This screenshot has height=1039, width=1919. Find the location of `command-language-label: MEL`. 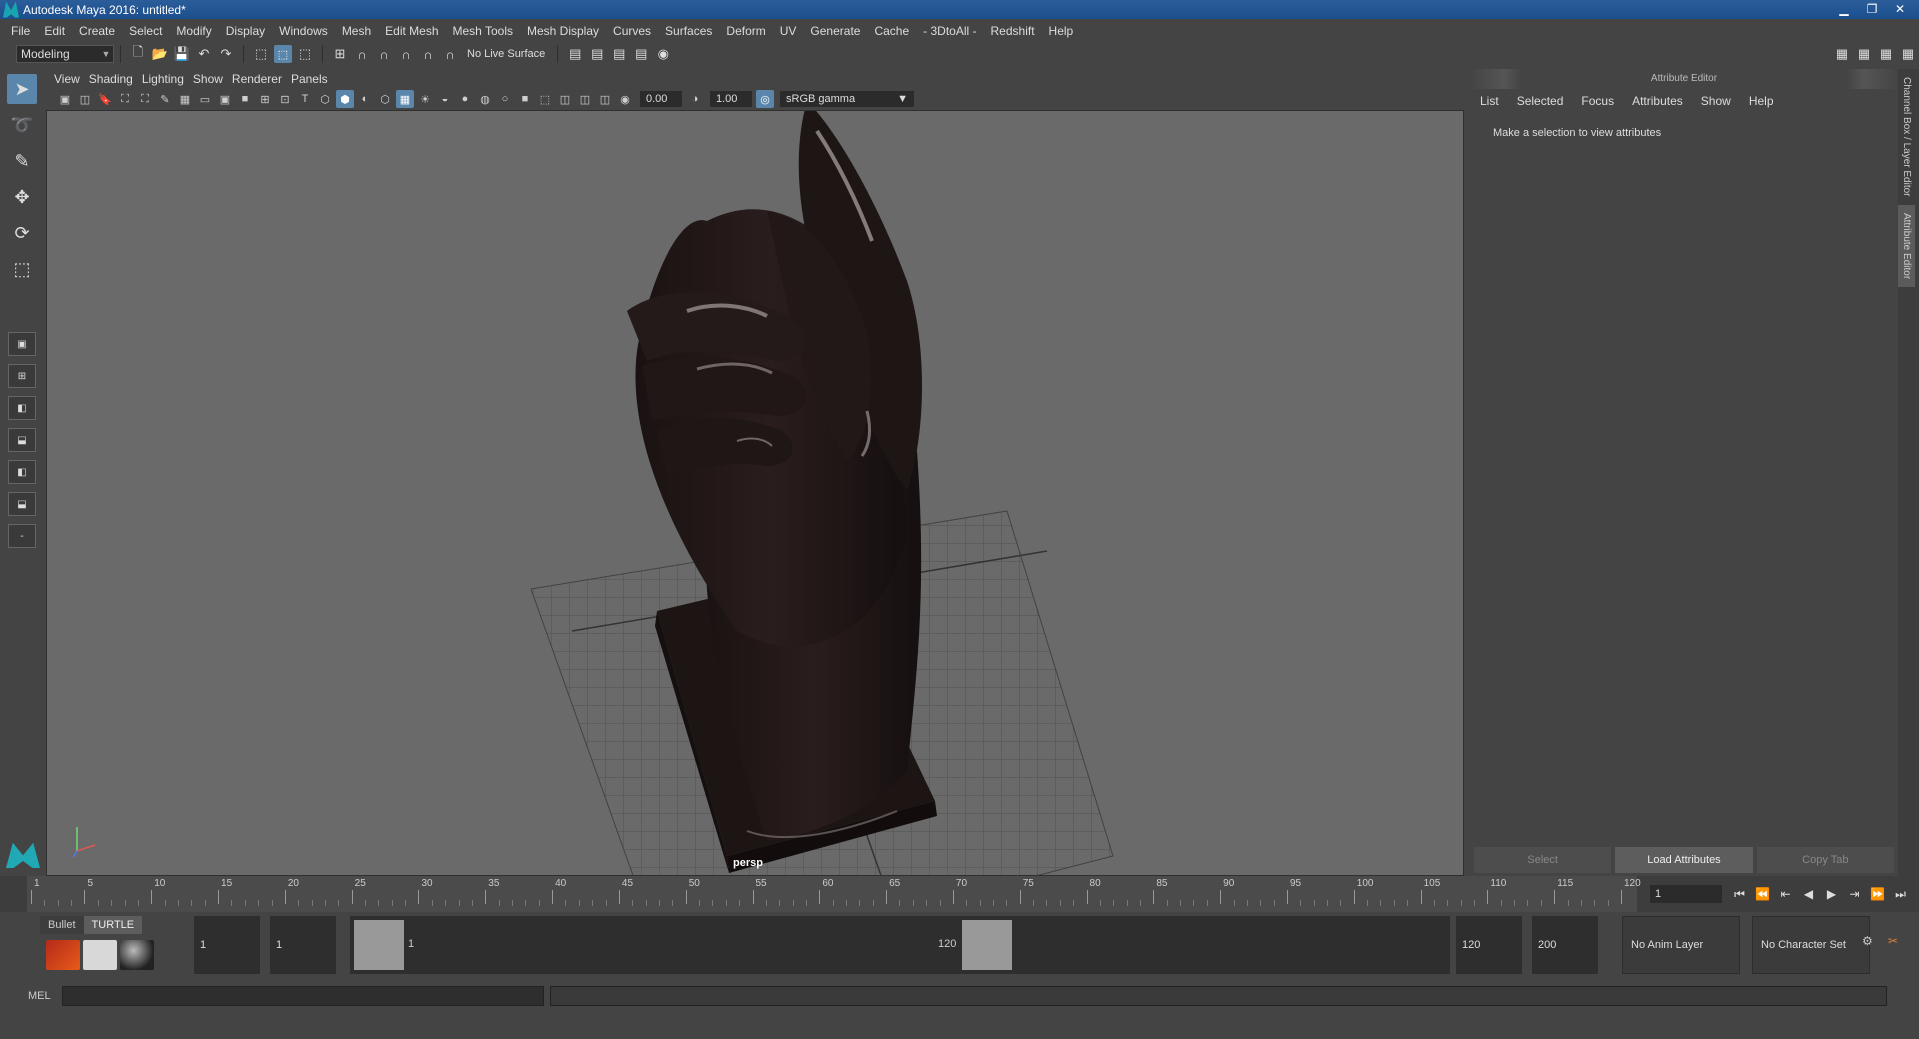

command-language-label: MEL is located at coordinates (31, 996).